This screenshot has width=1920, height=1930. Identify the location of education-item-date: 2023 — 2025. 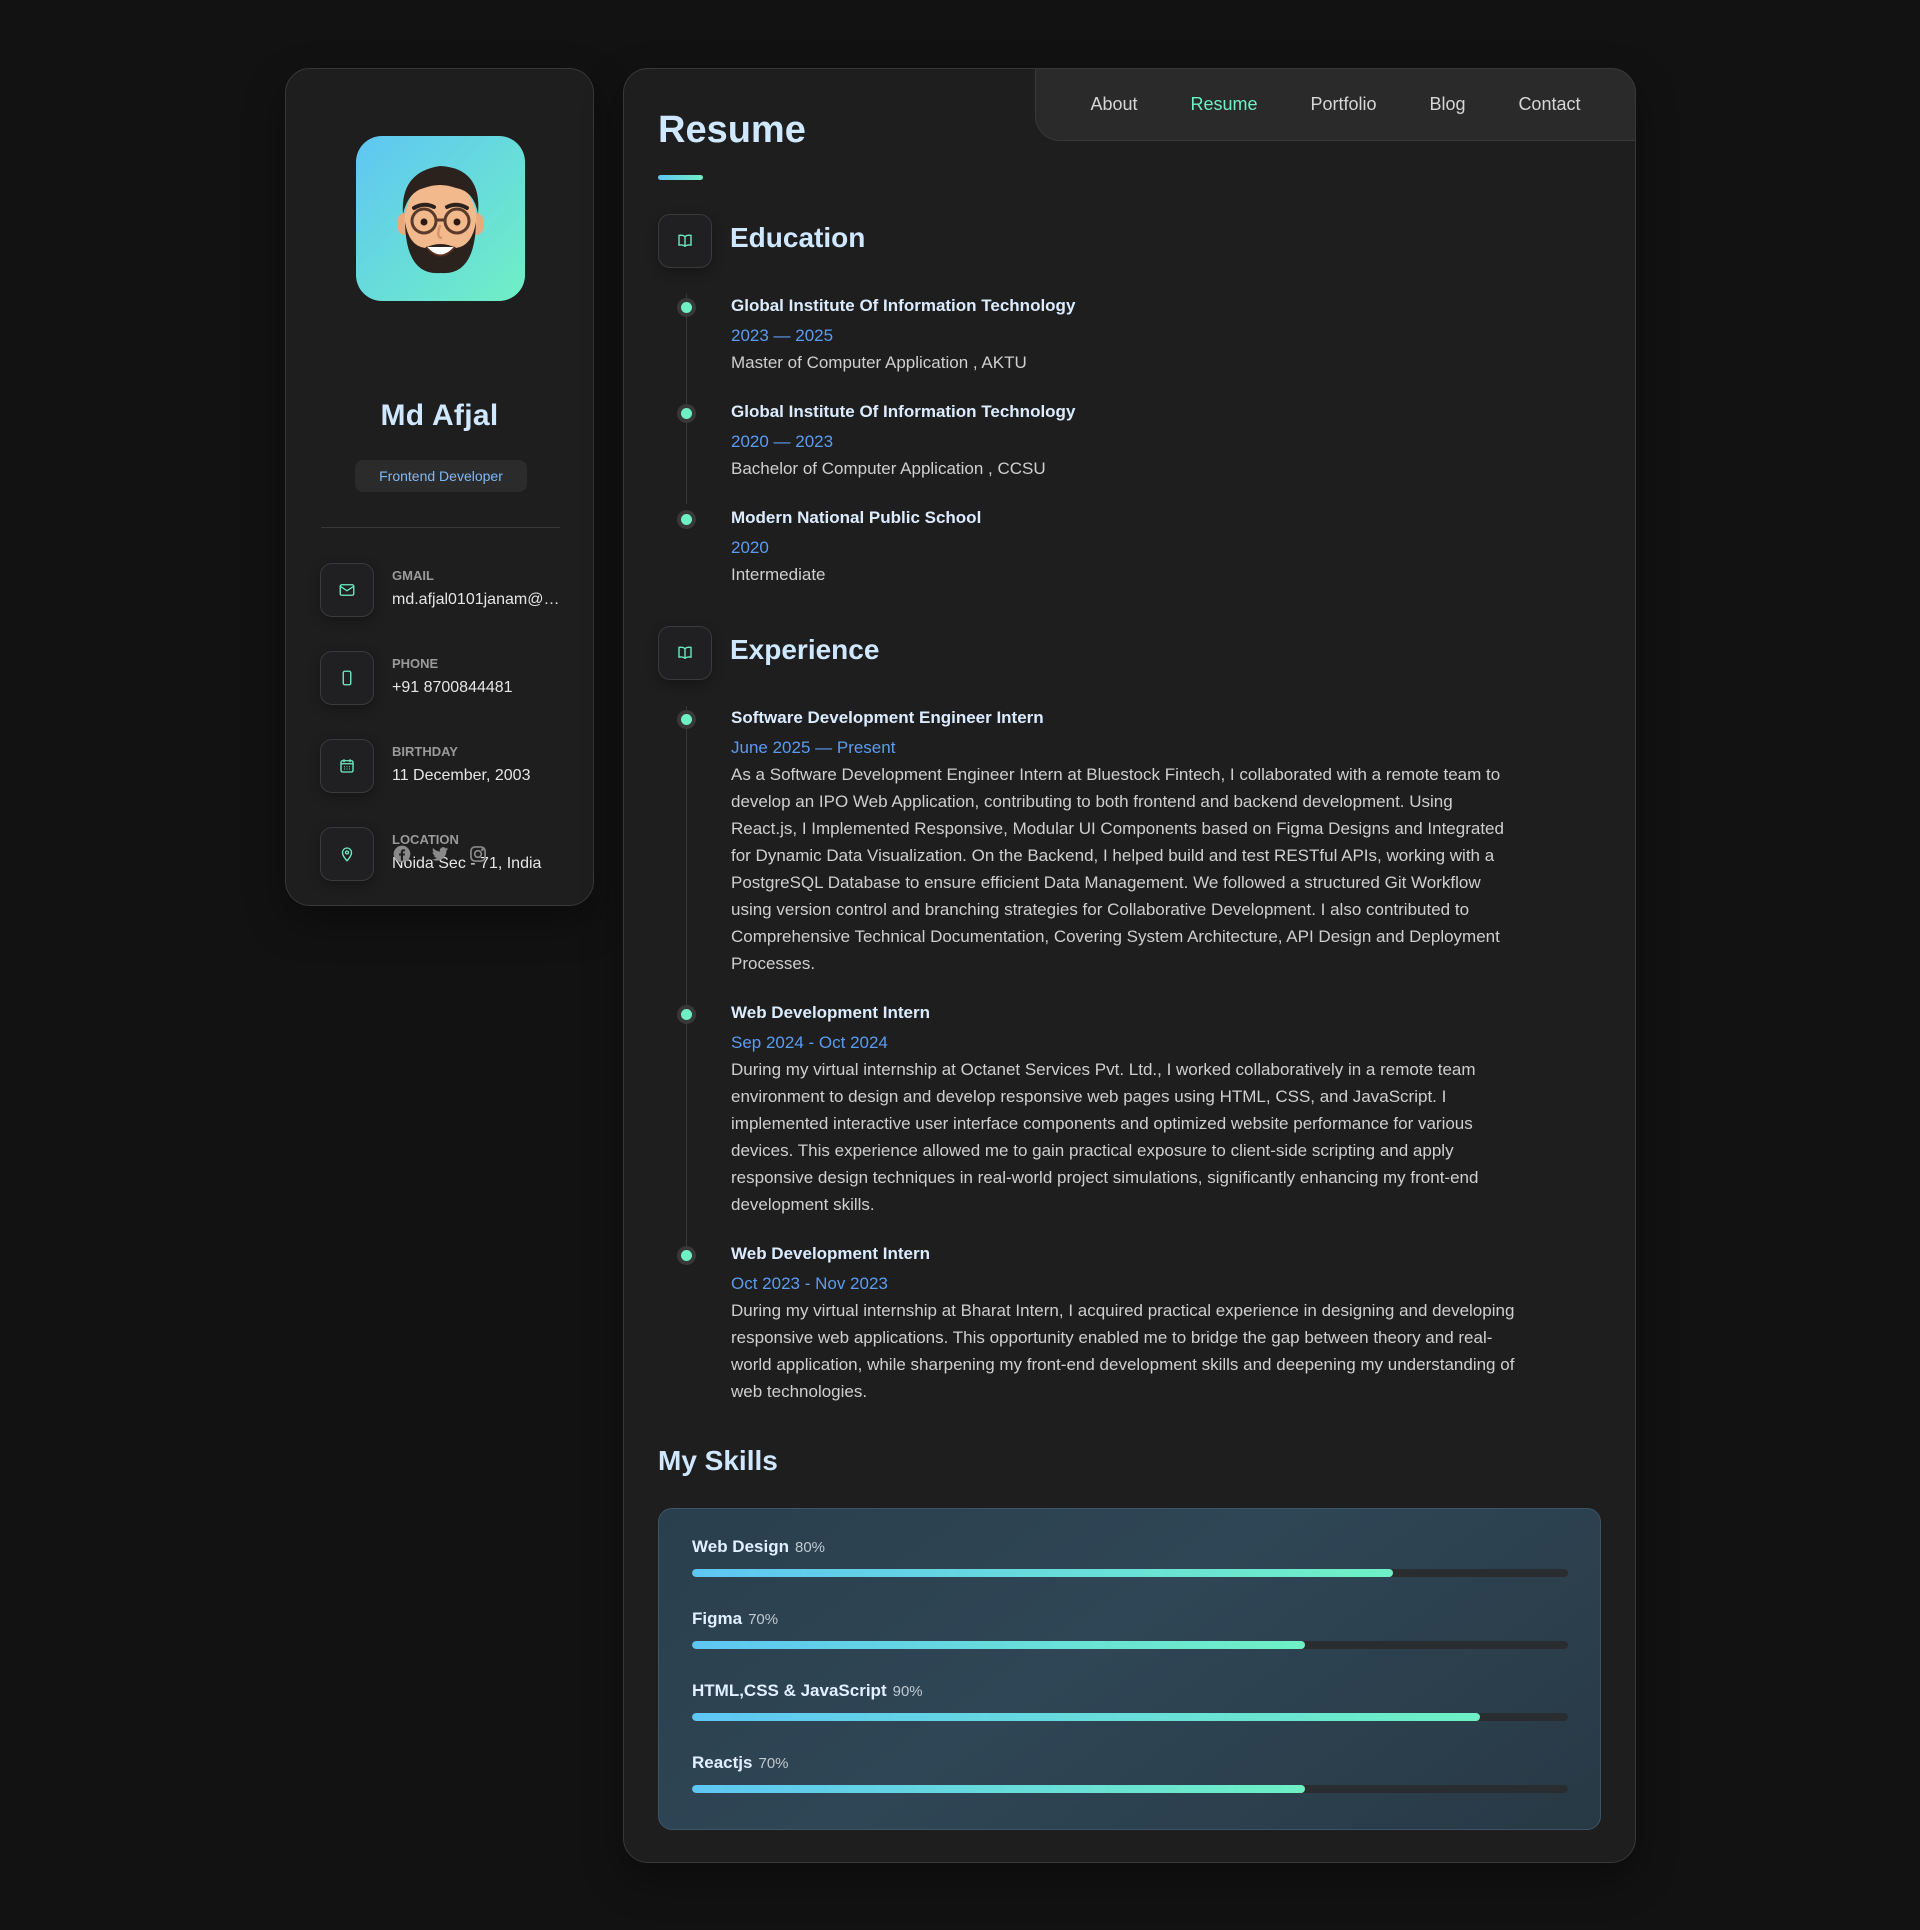
(782, 335).